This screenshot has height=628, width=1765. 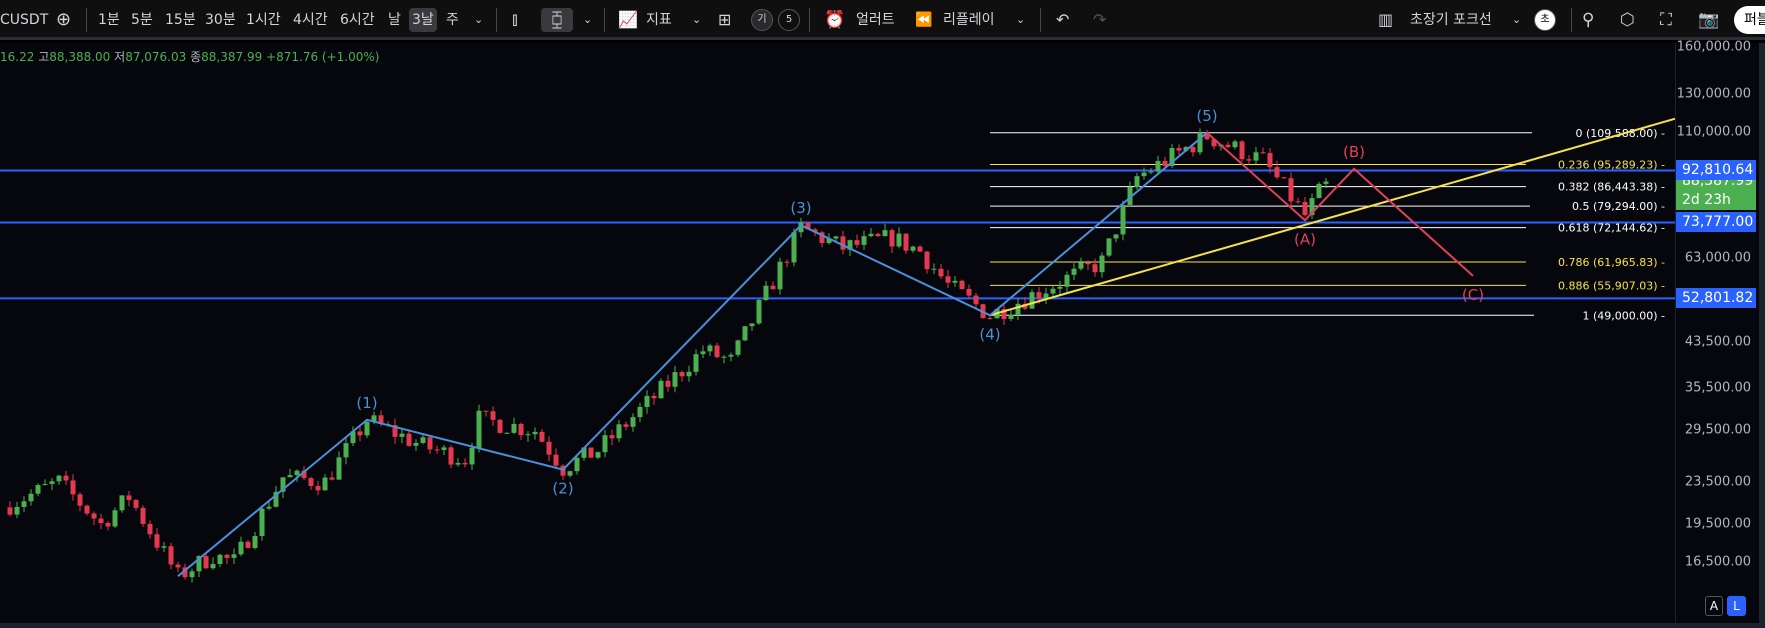 I want to click on candle-chart-icon: ⧮, so click(x=557, y=20).